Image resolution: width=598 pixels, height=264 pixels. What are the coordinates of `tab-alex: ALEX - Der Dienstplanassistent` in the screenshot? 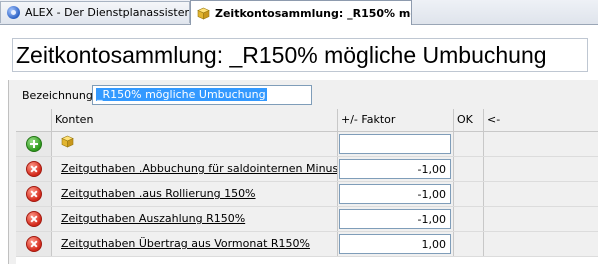 It's located at (95, 12).